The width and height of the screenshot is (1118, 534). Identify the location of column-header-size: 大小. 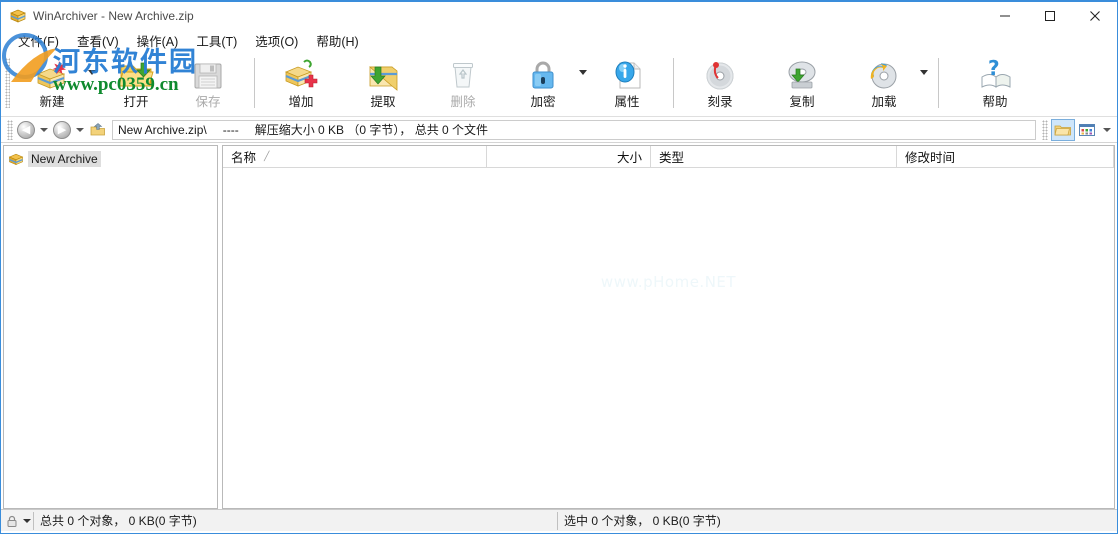
(569, 156).